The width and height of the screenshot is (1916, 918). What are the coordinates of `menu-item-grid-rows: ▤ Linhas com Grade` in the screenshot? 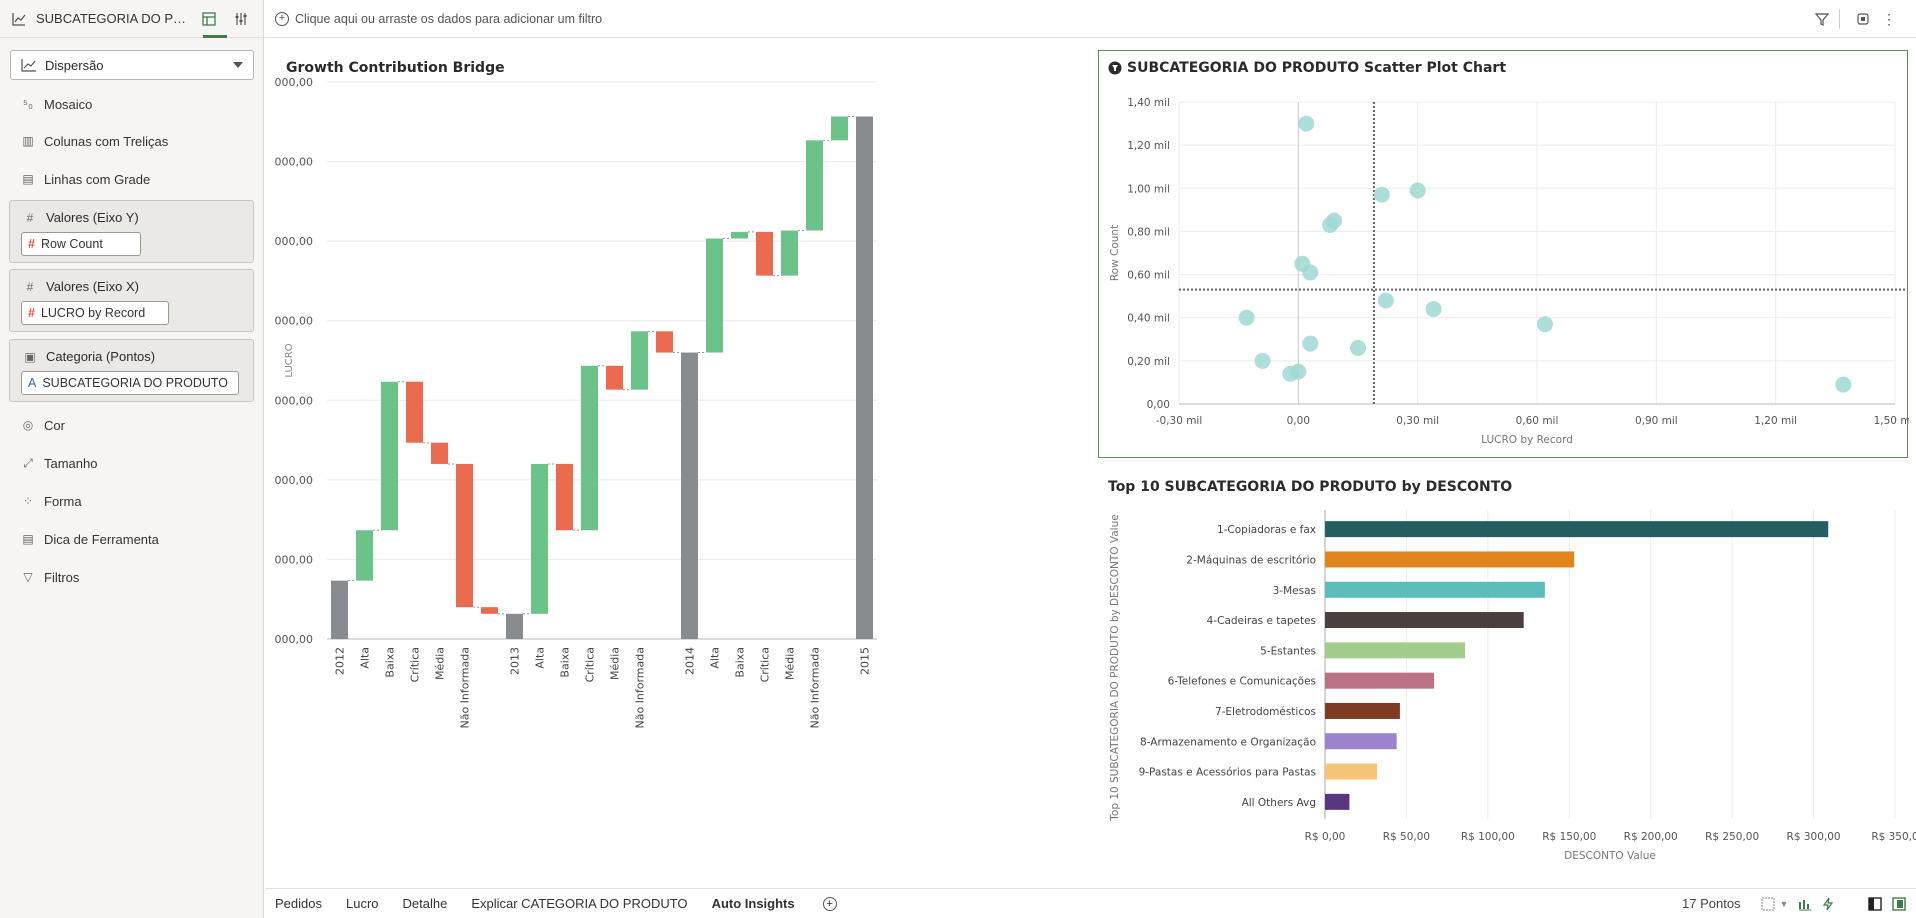 It's located at (85, 179).